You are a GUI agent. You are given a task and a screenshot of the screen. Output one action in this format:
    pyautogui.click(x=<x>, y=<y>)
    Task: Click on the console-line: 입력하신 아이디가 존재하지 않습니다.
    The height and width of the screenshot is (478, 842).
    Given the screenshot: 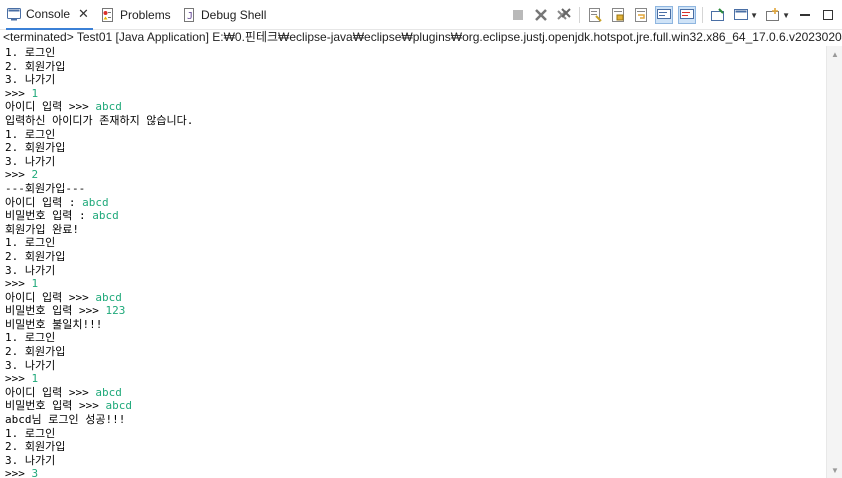 What is the action you would take?
    pyautogui.click(x=415, y=121)
    